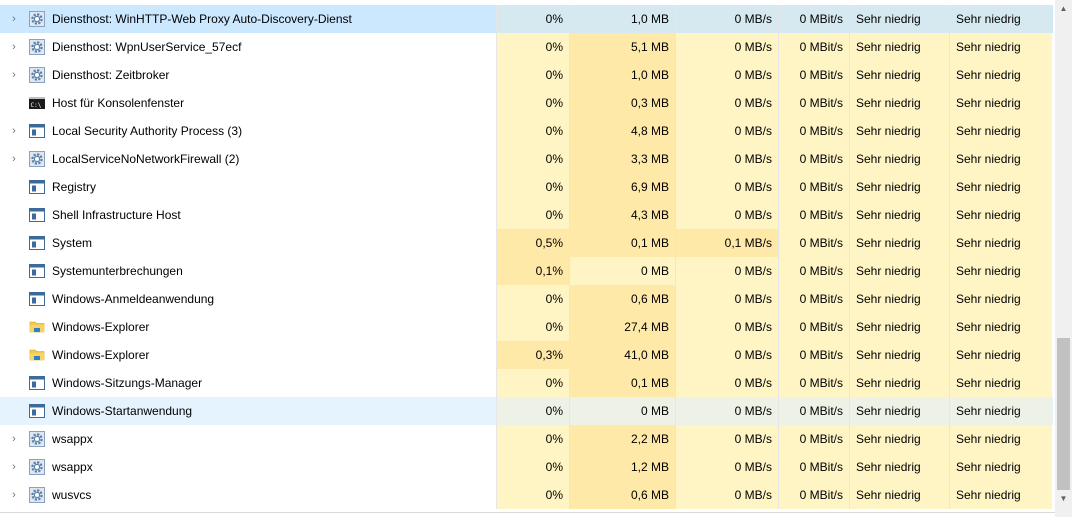 The width and height of the screenshot is (1072, 517). I want to click on process-name-cell: › Diensthost: WpnUserService_57ecf, so click(248, 47).